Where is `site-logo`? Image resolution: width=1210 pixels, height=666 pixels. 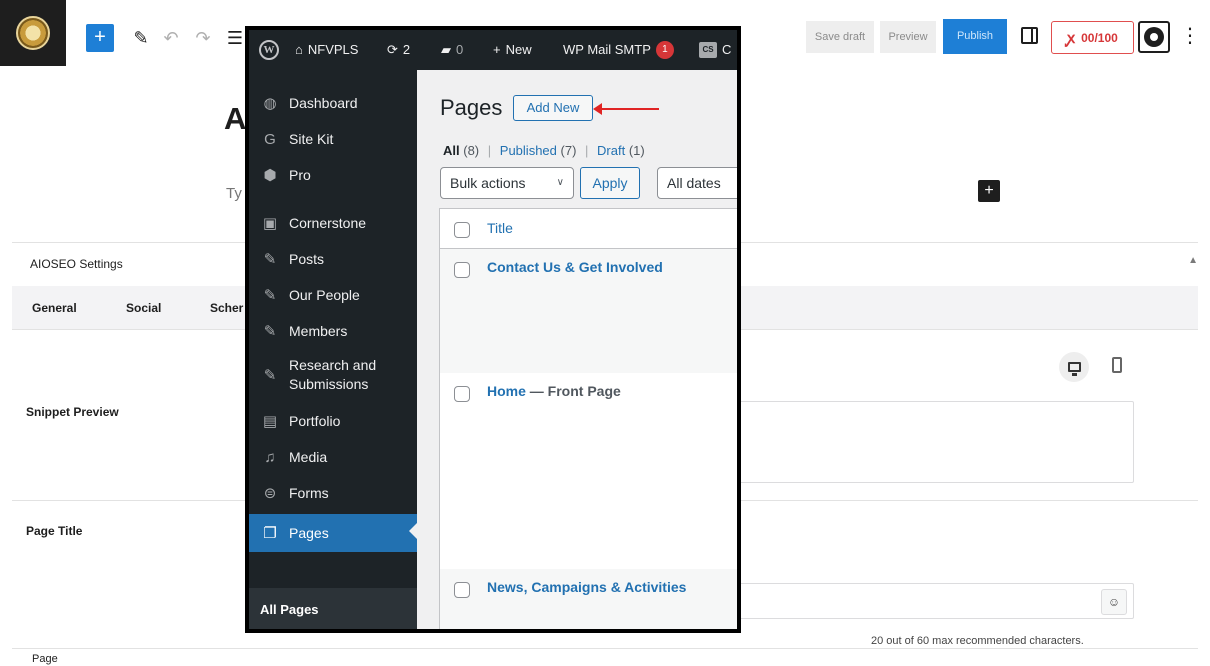 site-logo is located at coordinates (33, 33).